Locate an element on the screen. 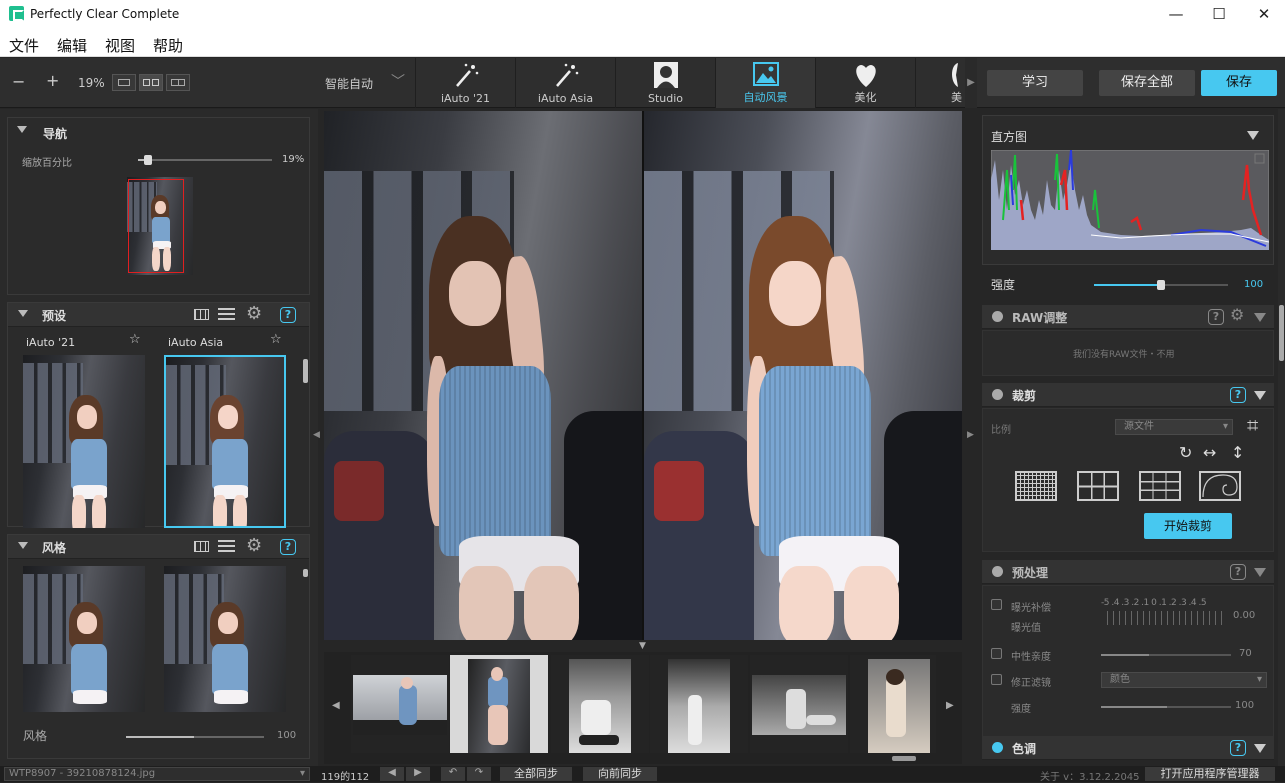  exposure-ruler is located at coordinates (1167, 618).